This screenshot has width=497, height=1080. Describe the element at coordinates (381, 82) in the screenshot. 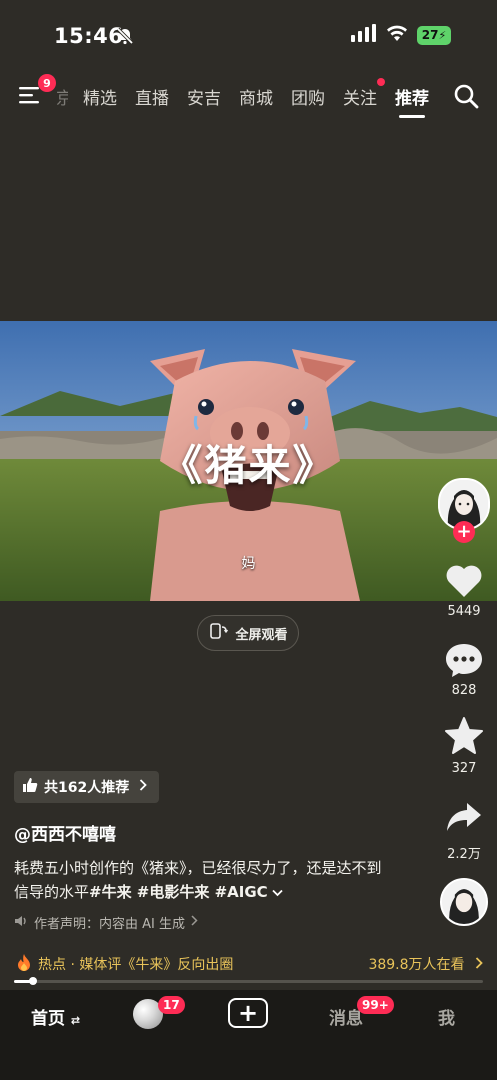

I see `following-dot` at that location.